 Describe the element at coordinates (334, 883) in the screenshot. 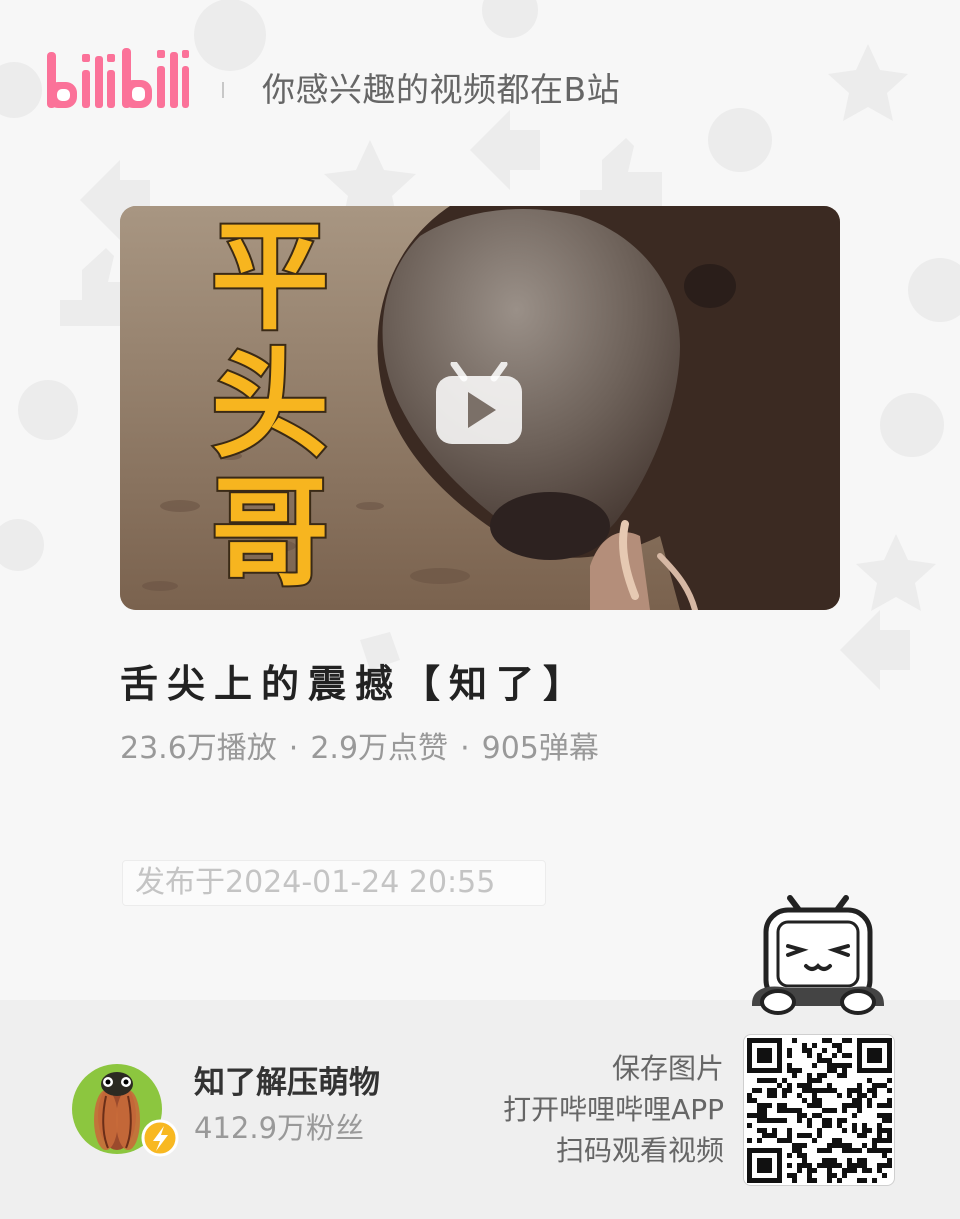

I see `publish-date: 发布于2024-01-24 20:55` at that location.